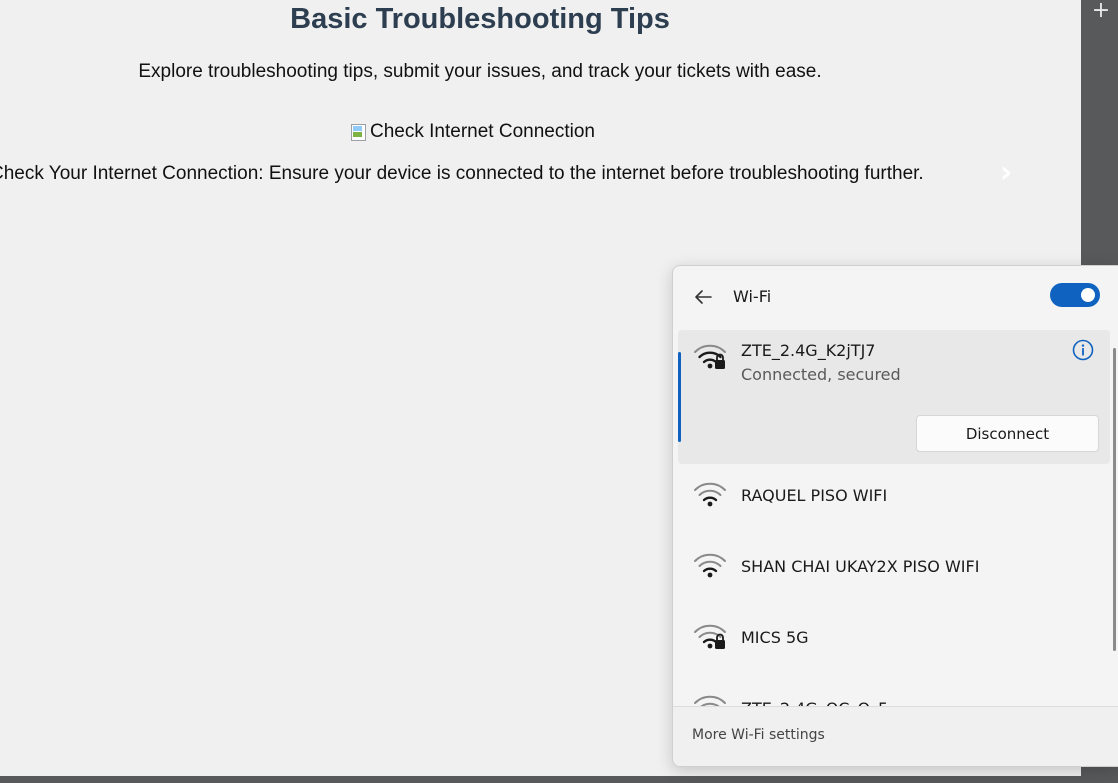 This screenshot has width=1118, height=783. I want to click on wifi-footer: More Wi-Fi settings, so click(895, 736).